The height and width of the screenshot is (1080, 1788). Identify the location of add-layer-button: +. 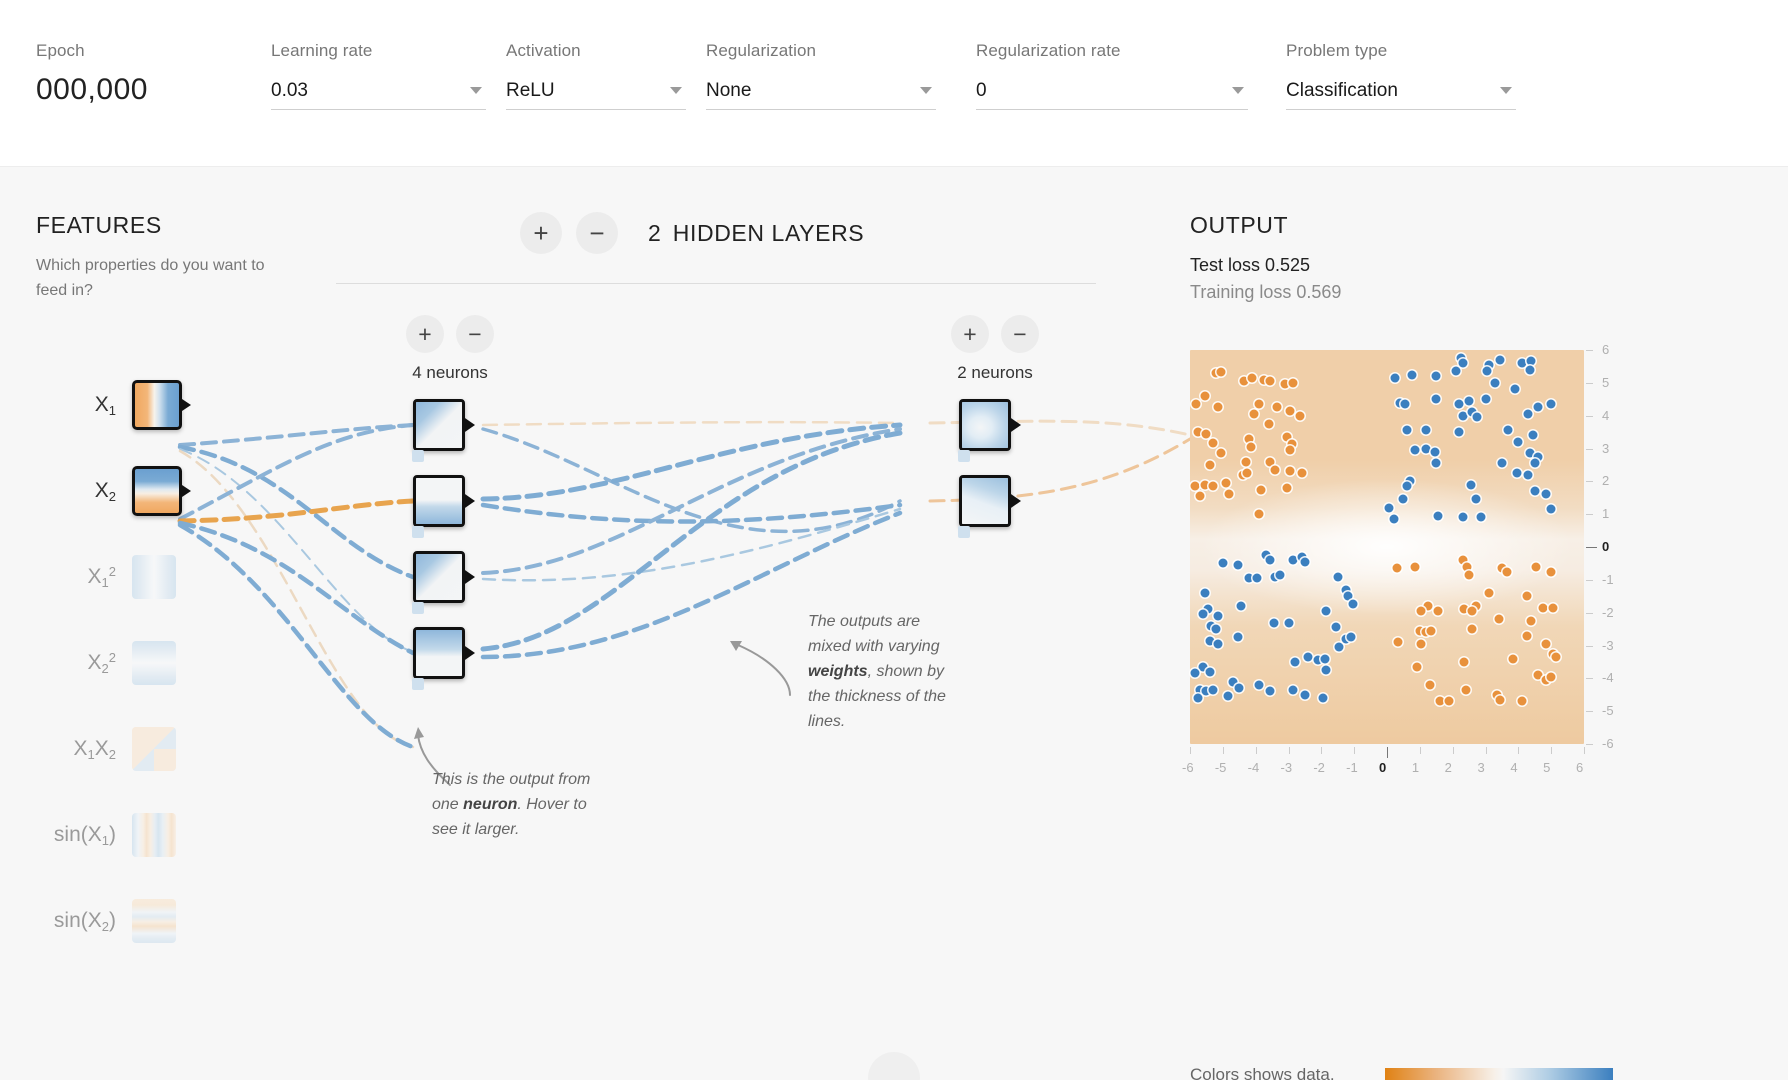
(541, 233).